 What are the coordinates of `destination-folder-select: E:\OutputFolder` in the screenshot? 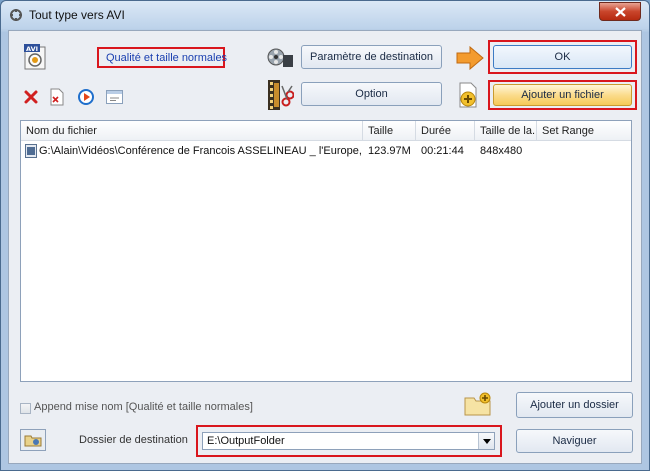 It's located at (348, 441).